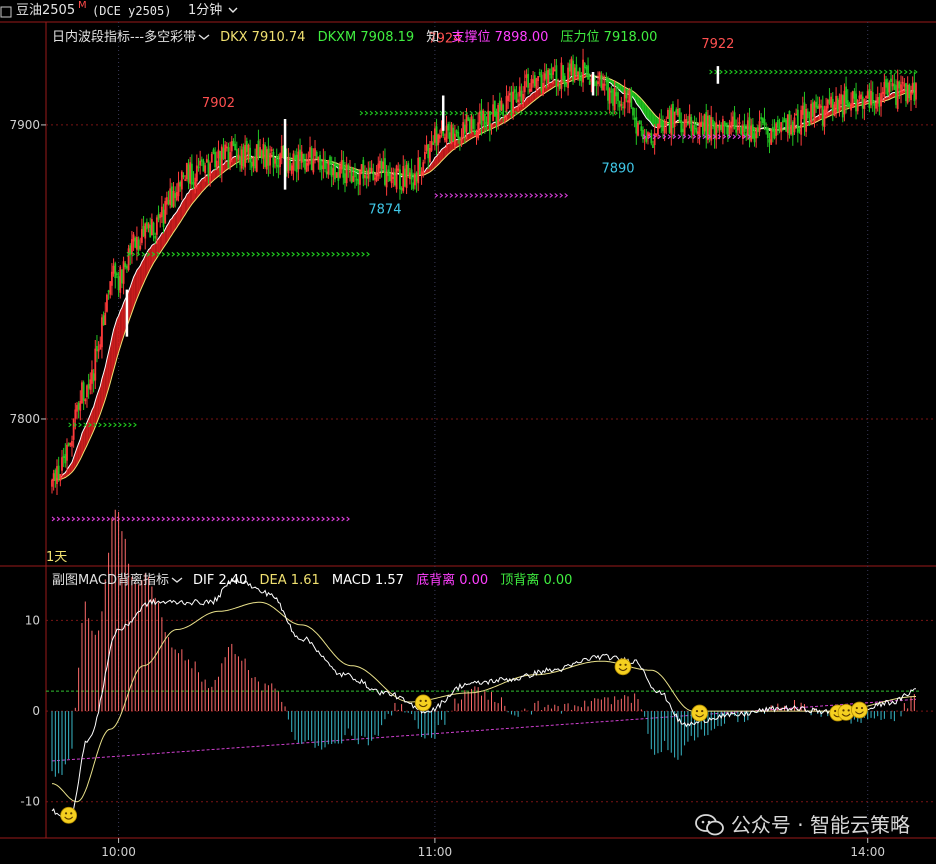 The height and width of the screenshot is (864, 936). Describe the element at coordinates (24, 125) in the screenshot. I see `price-tick-label: 7900` at that location.